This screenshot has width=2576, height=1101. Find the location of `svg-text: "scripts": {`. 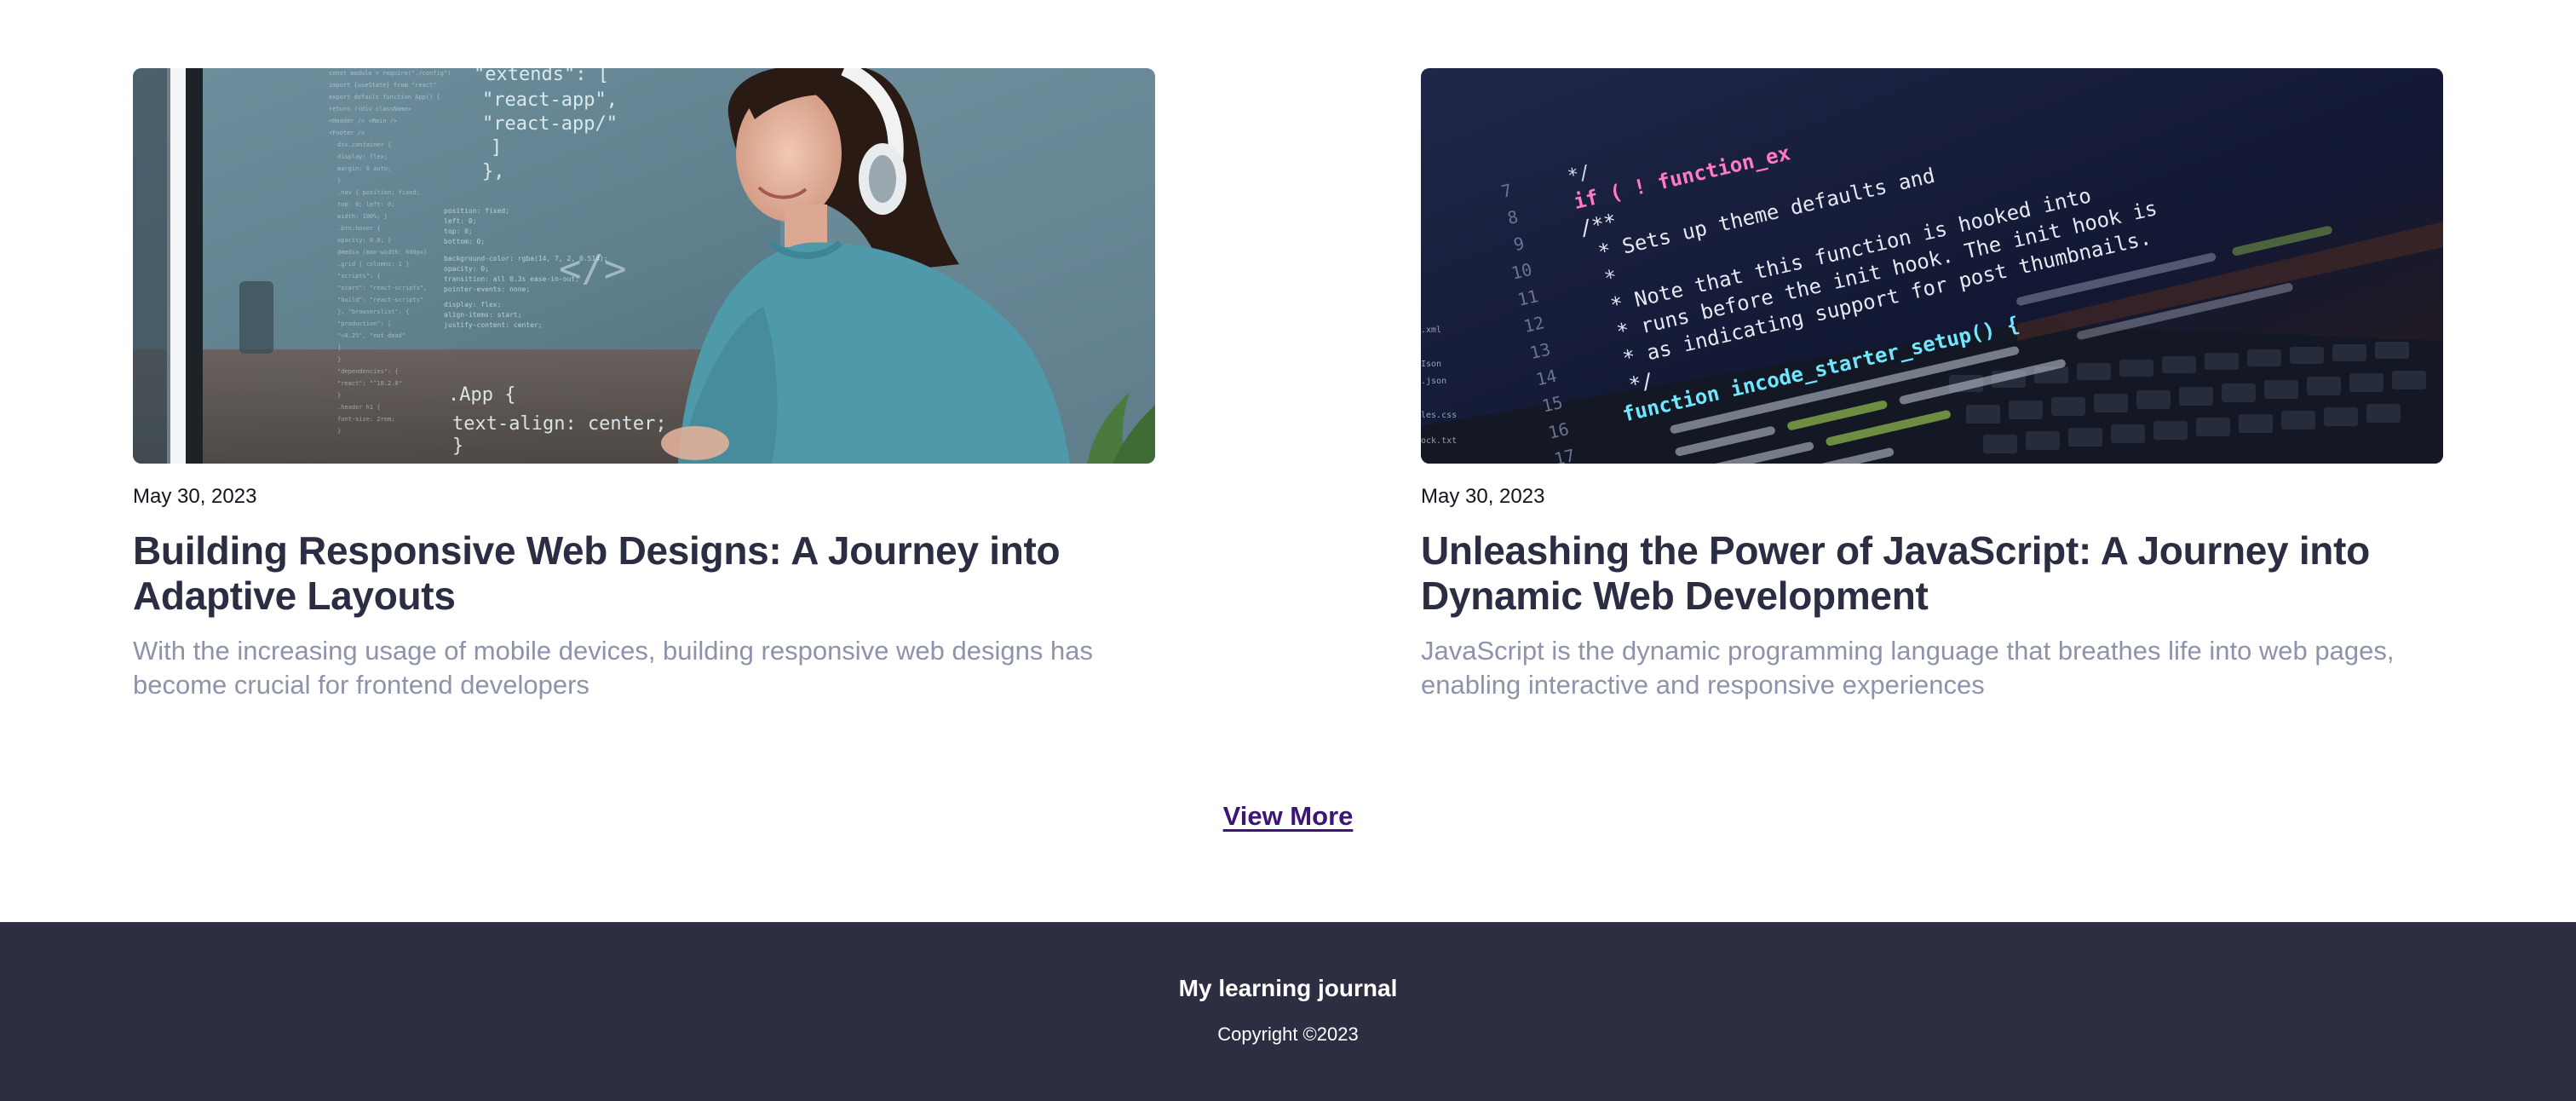

svg-text: "scripts": { is located at coordinates (359, 276).